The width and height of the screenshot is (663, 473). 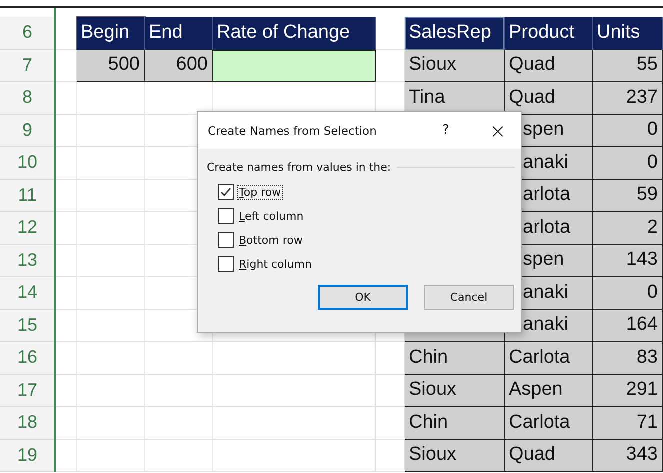 What do you see at coordinates (27, 390) in the screenshot?
I see `row-header: 17` at bounding box center [27, 390].